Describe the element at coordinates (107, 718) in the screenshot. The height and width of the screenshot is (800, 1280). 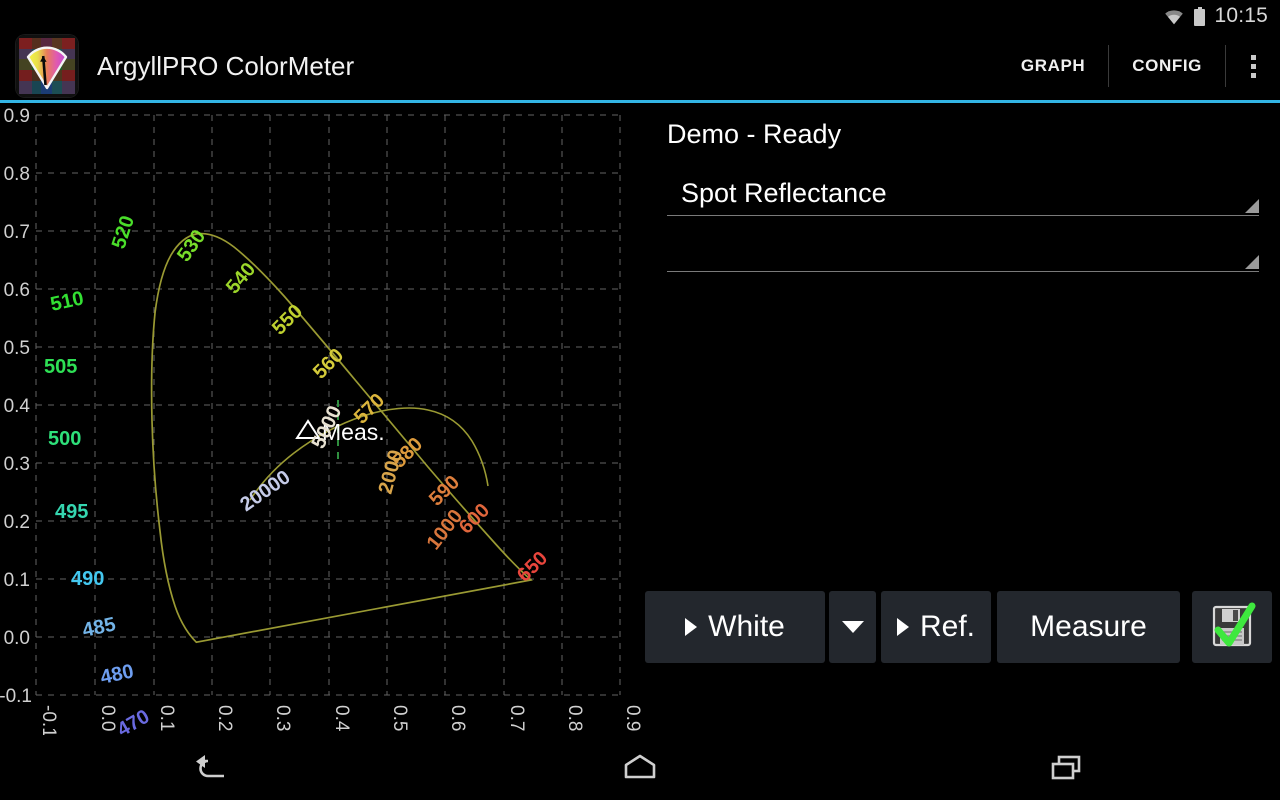
I see `x-tick-label: 0.0` at that location.